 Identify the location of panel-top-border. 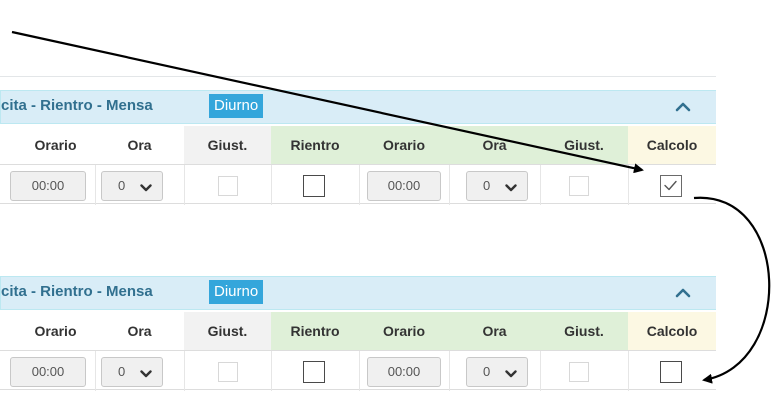
(358, 76).